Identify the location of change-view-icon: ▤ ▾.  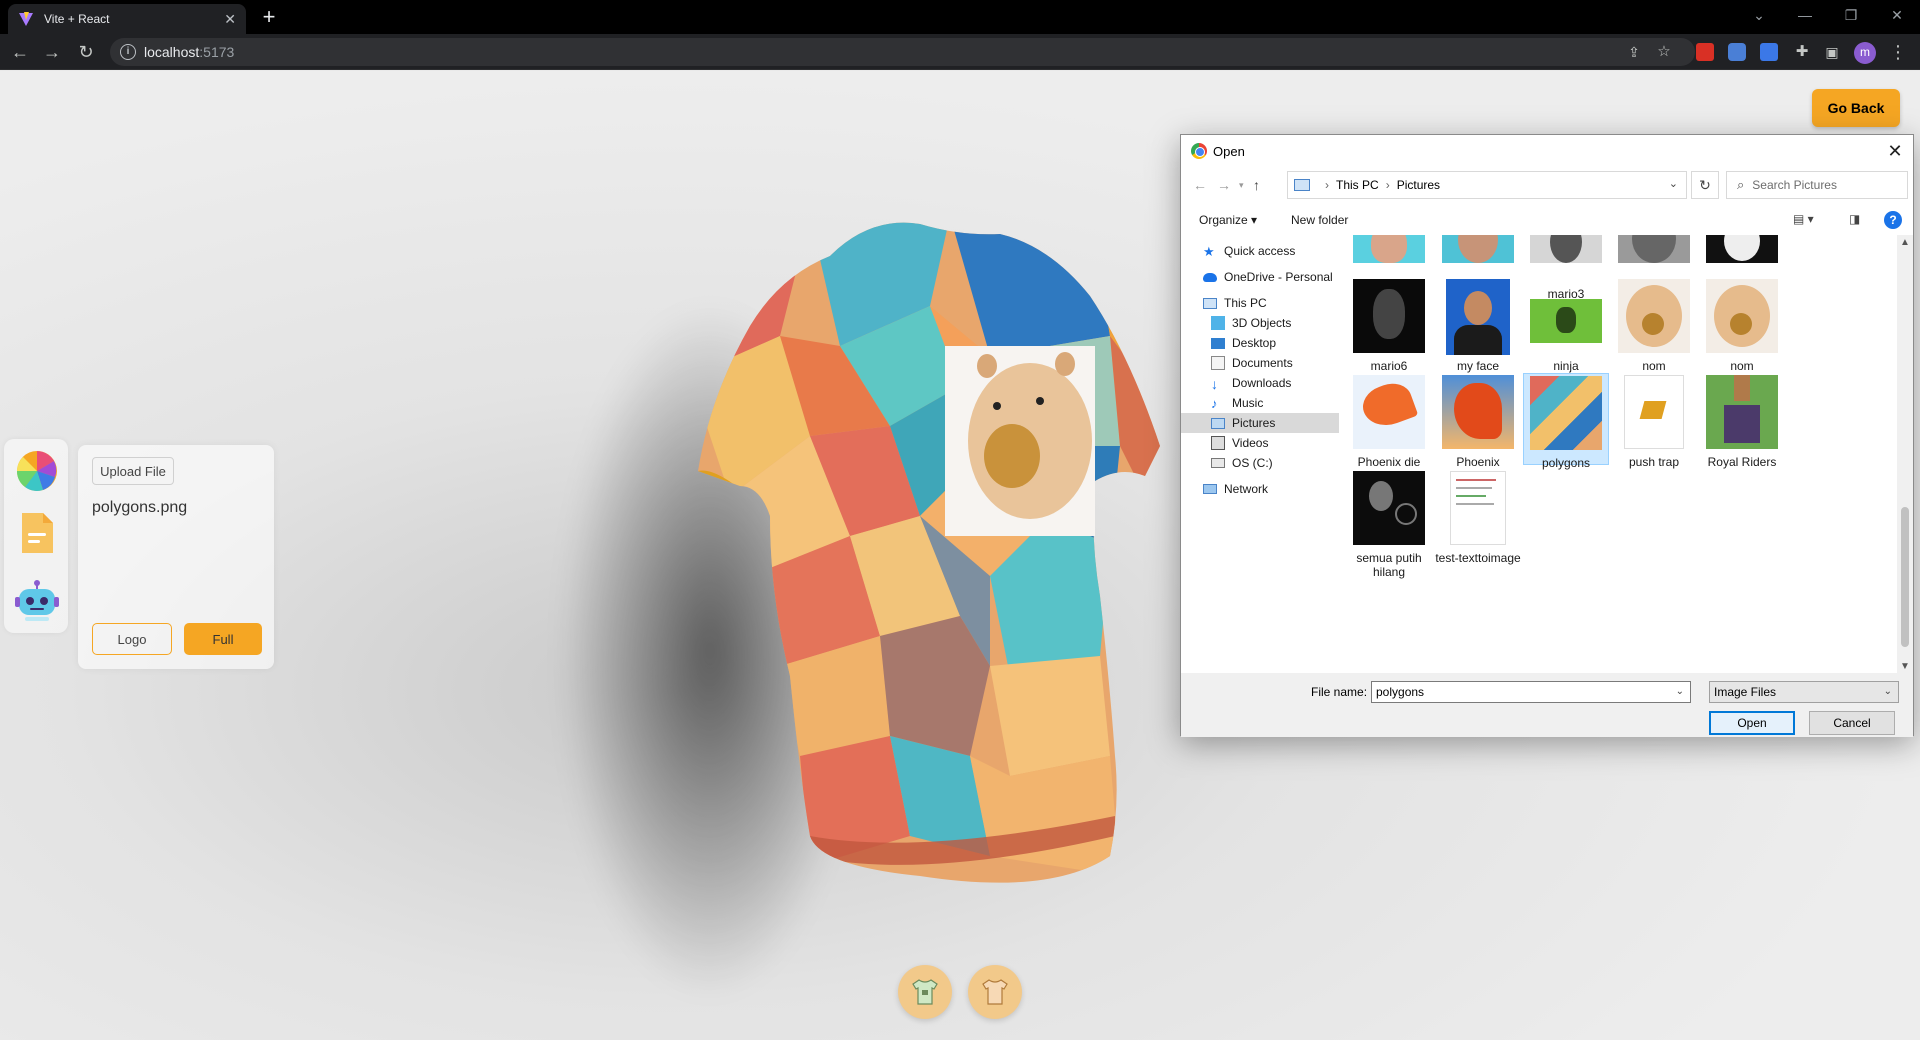
(1803, 219).